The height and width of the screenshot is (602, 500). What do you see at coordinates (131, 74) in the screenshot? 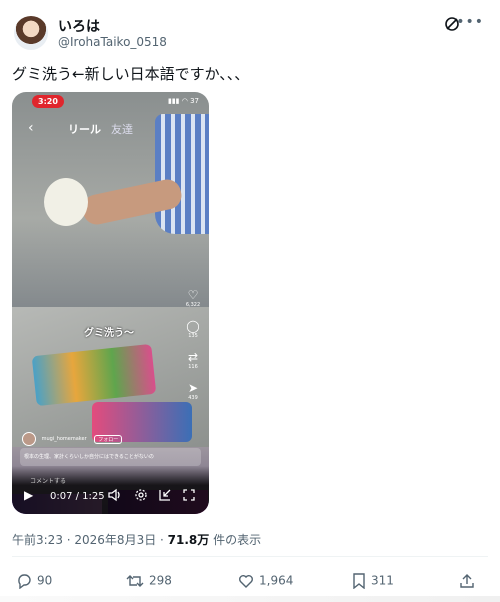
I see `tweet-text: グミ洗う←新しい日本語ですか、、、` at bounding box center [131, 74].